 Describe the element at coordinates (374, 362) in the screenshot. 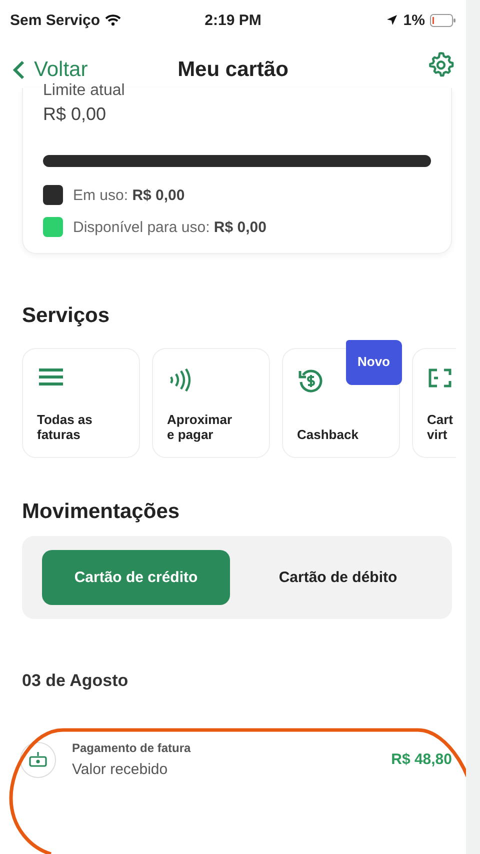

I see `new-tooltip: Novo` at that location.